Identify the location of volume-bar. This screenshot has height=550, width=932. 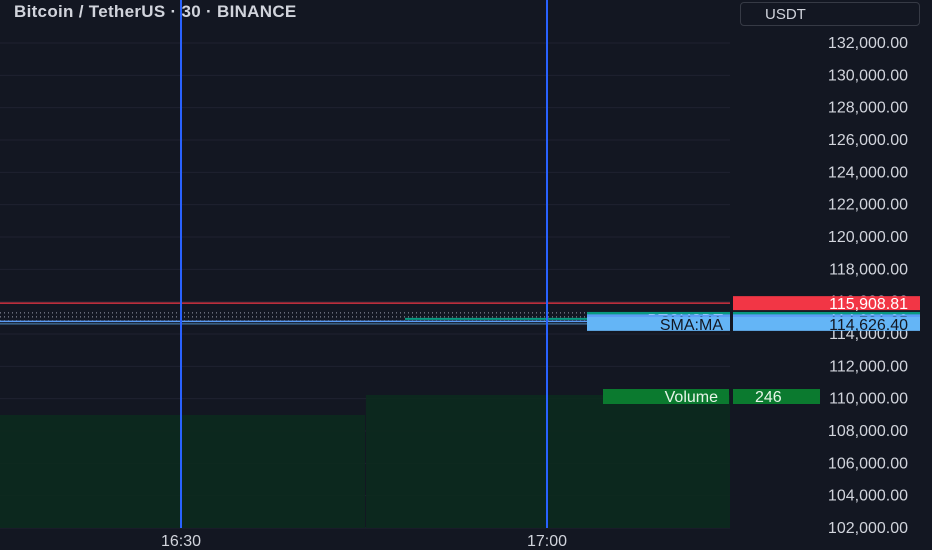
(182, 471).